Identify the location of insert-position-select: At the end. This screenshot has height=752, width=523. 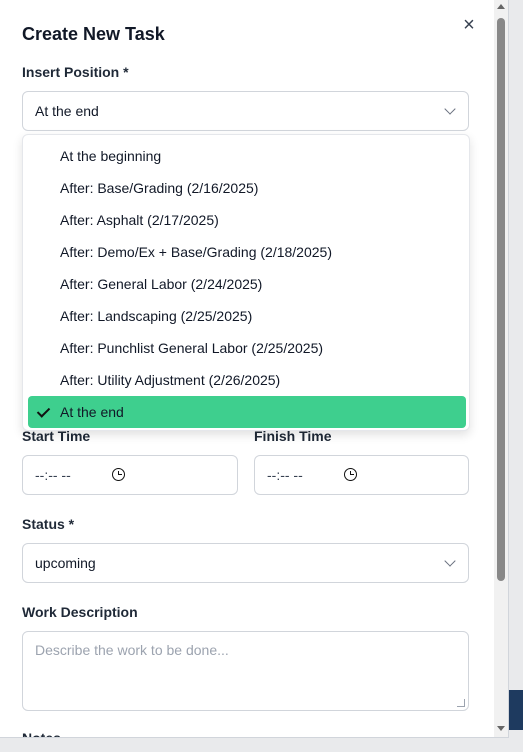
(245, 111).